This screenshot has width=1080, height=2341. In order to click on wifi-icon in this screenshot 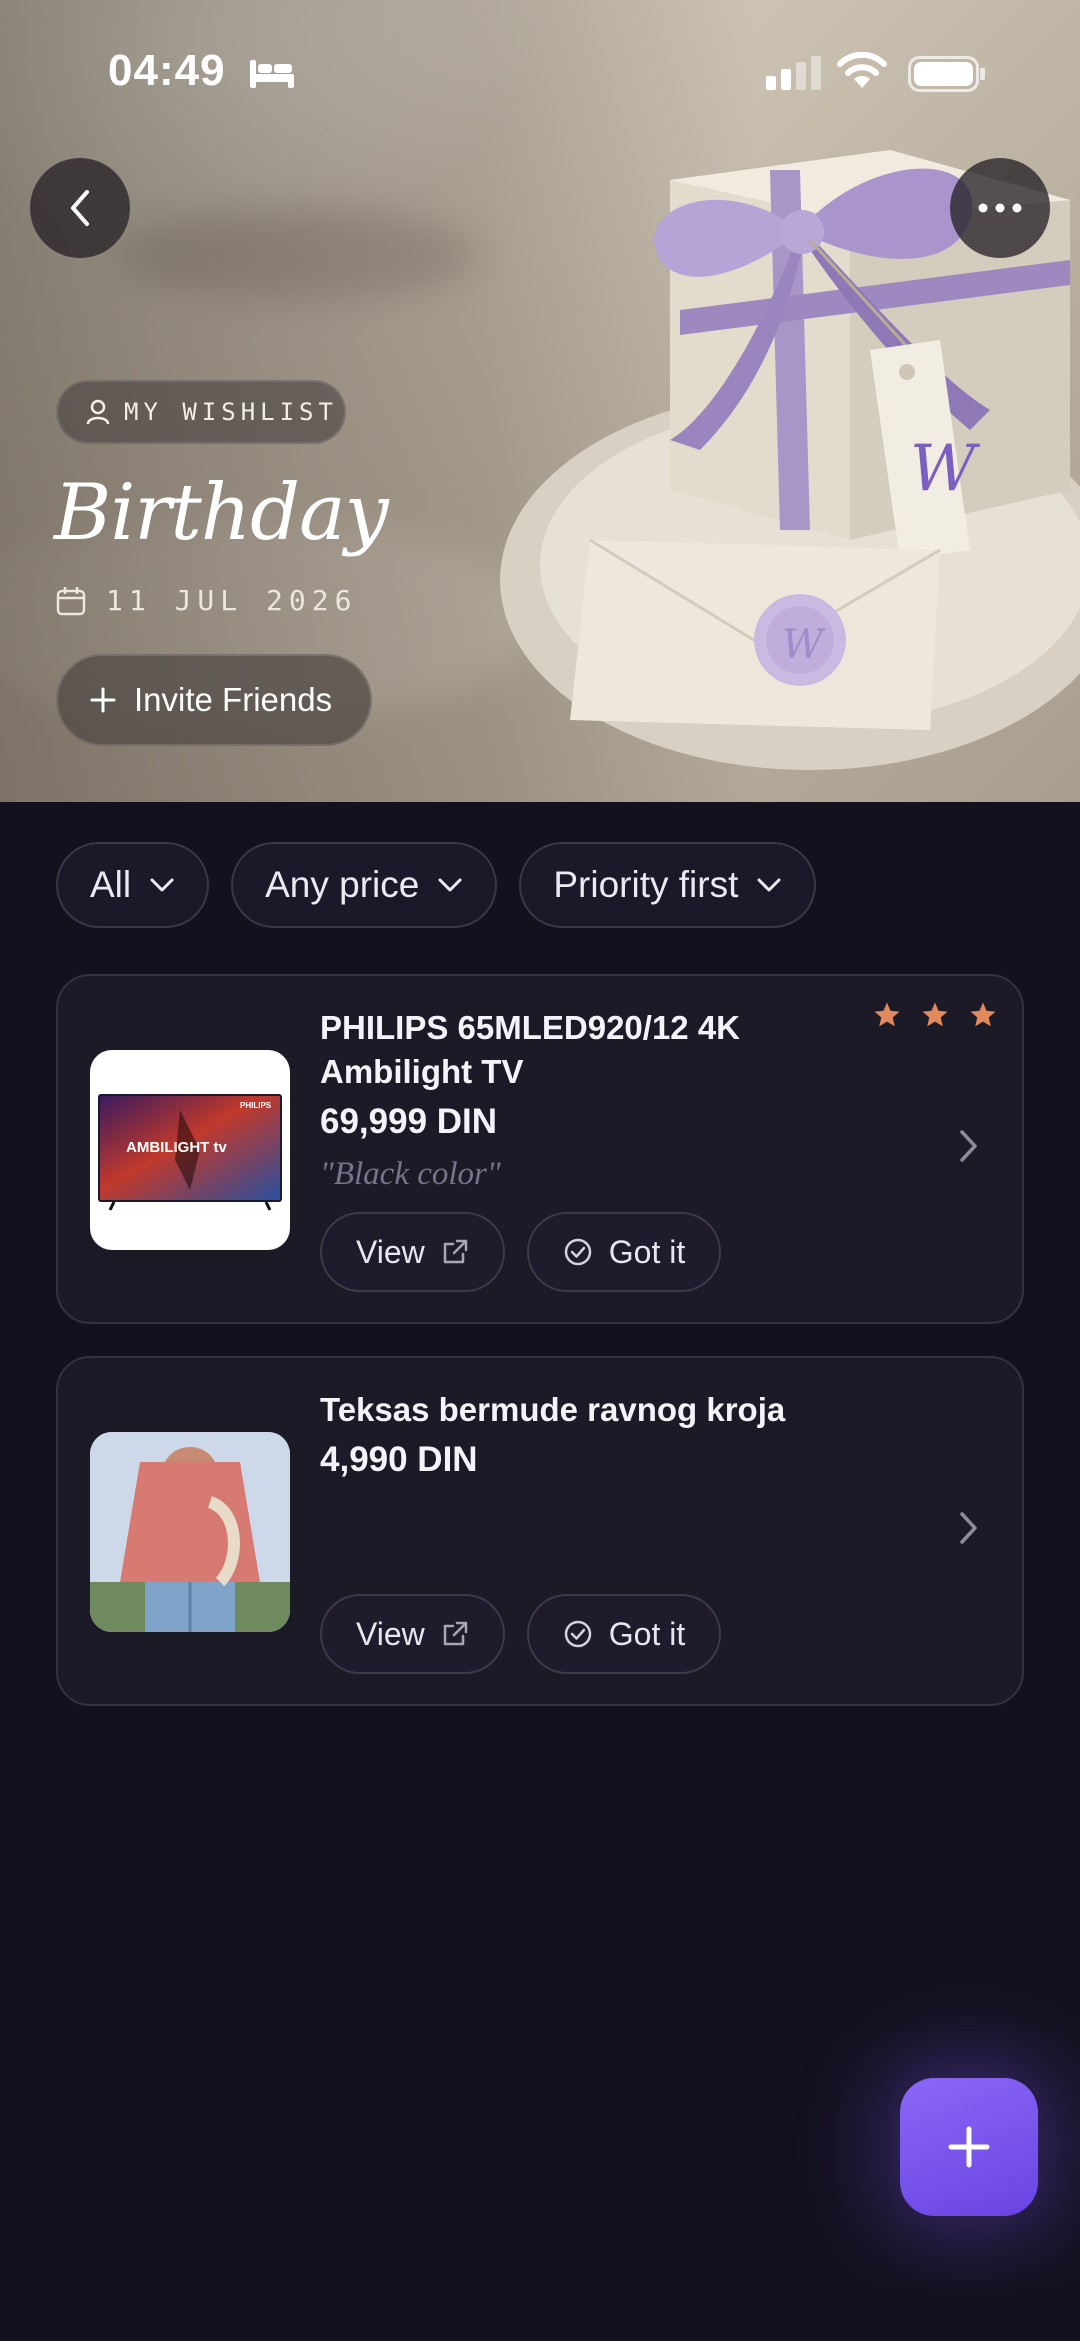, I will do `click(862, 70)`.